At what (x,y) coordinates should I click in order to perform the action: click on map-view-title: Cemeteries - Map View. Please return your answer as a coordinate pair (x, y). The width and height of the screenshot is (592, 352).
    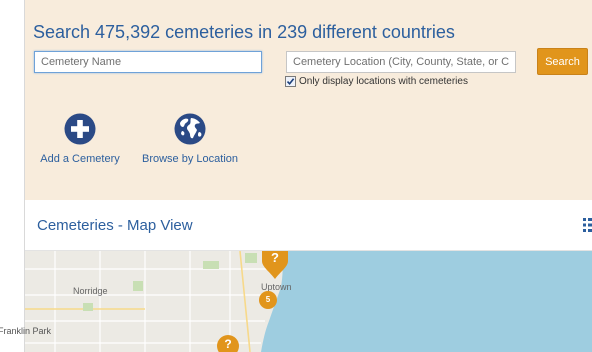
    Looking at the image, I should click on (115, 225).